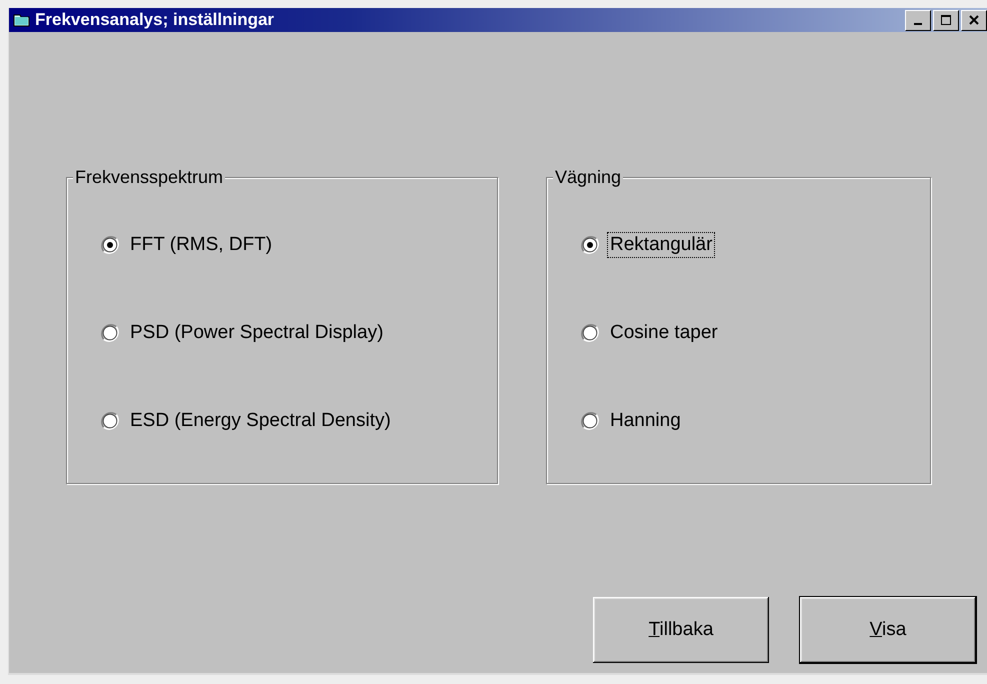 The width and height of the screenshot is (987, 684). I want to click on minimize-icon, so click(918, 24).